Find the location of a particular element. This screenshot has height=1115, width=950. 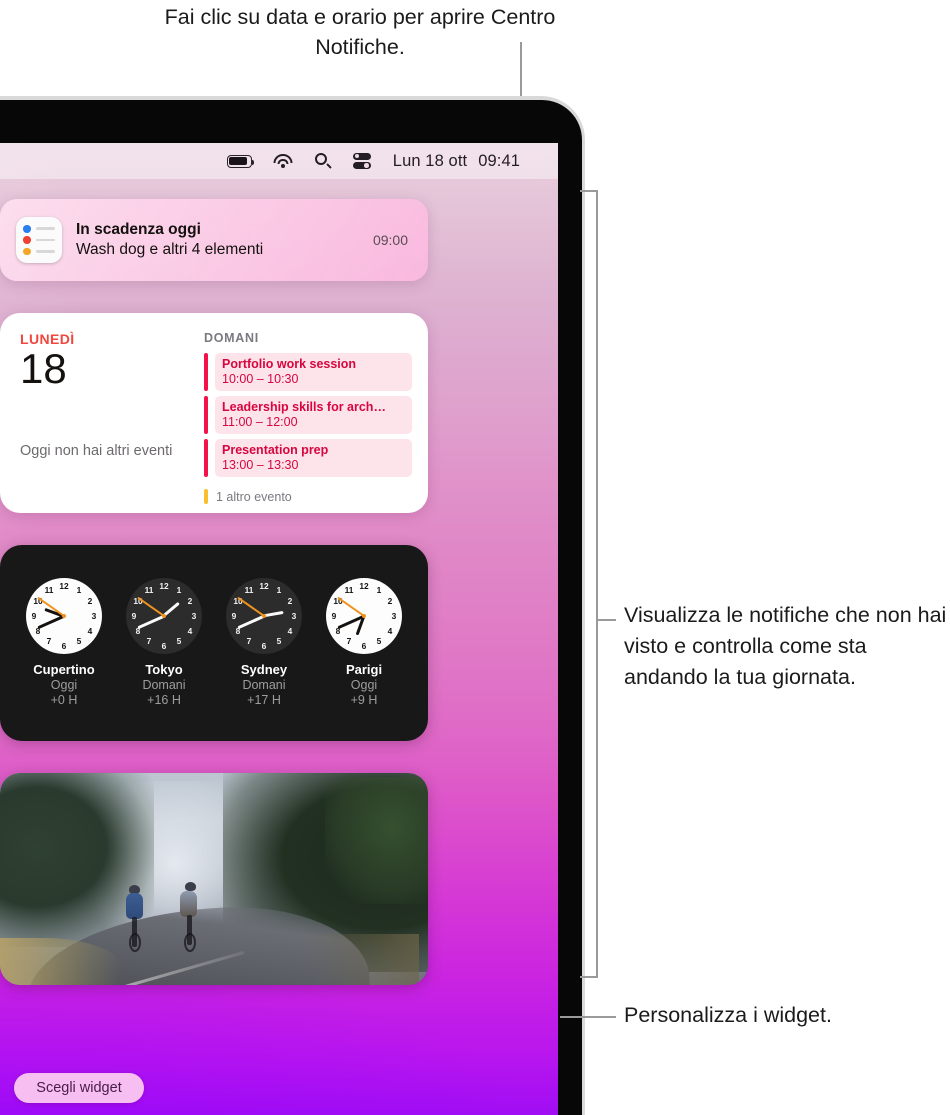

clock-city-label: Cupertino is located at coordinates (64, 669).